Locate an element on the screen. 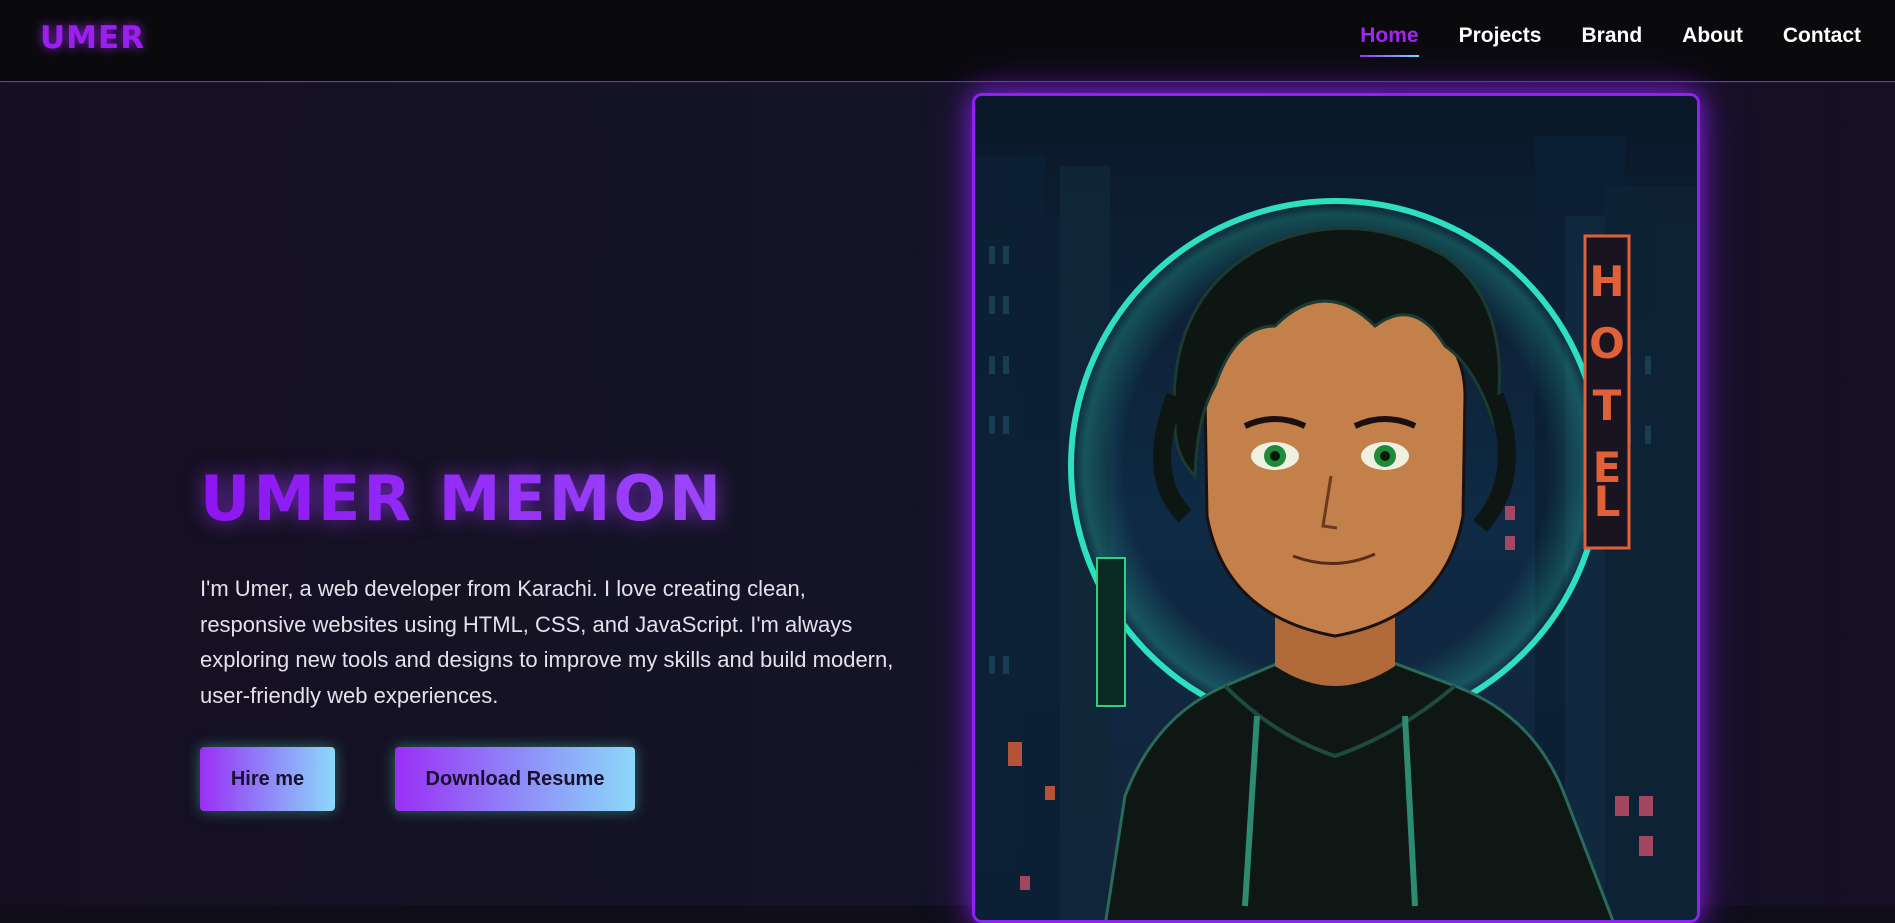 The height and width of the screenshot is (923, 1895). nav-brand: Brand is located at coordinates (1611, 39).